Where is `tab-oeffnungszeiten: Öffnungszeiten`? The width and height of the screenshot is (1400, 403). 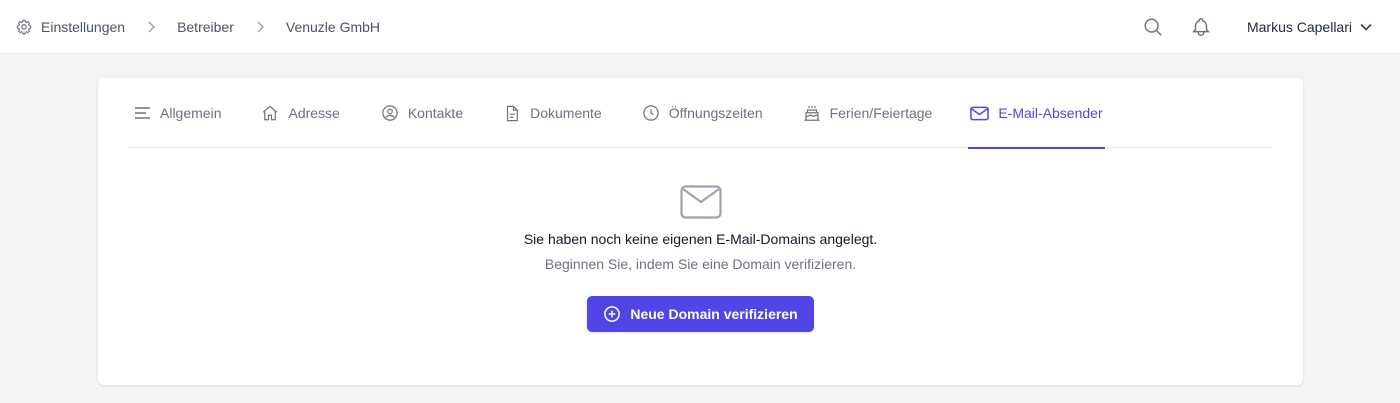
tab-oeffnungszeiten: Öffnungszeiten is located at coordinates (702, 113).